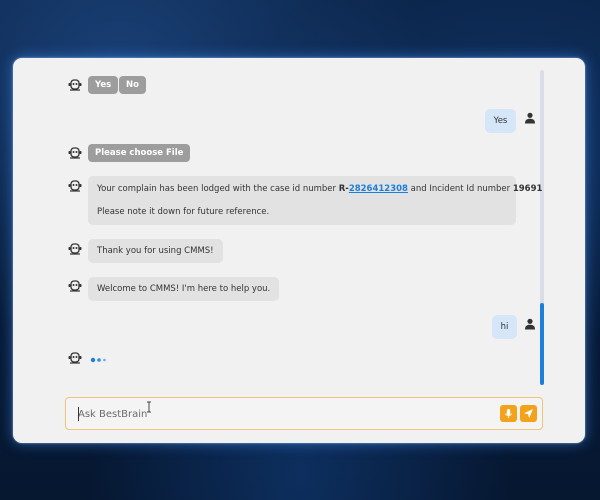 Image resolution: width=600 pixels, height=500 pixels. Describe the element at coordinates (155, 251) in the screenshot. I see `thanks-message: Thank you for using CMMS!` at that location.